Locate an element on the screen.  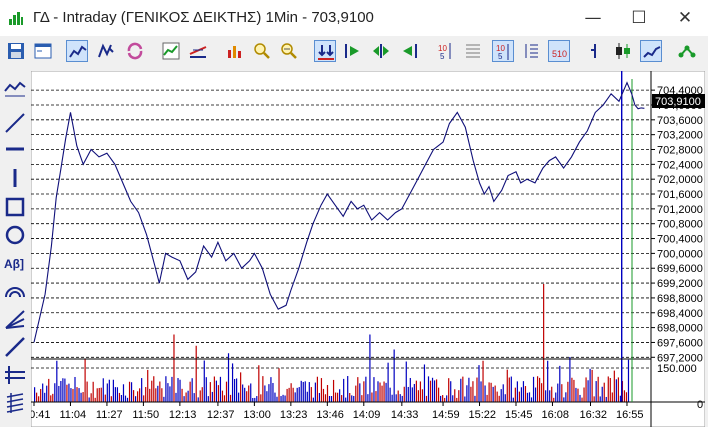
chart-settings-button is located at coordinates (171, 51).